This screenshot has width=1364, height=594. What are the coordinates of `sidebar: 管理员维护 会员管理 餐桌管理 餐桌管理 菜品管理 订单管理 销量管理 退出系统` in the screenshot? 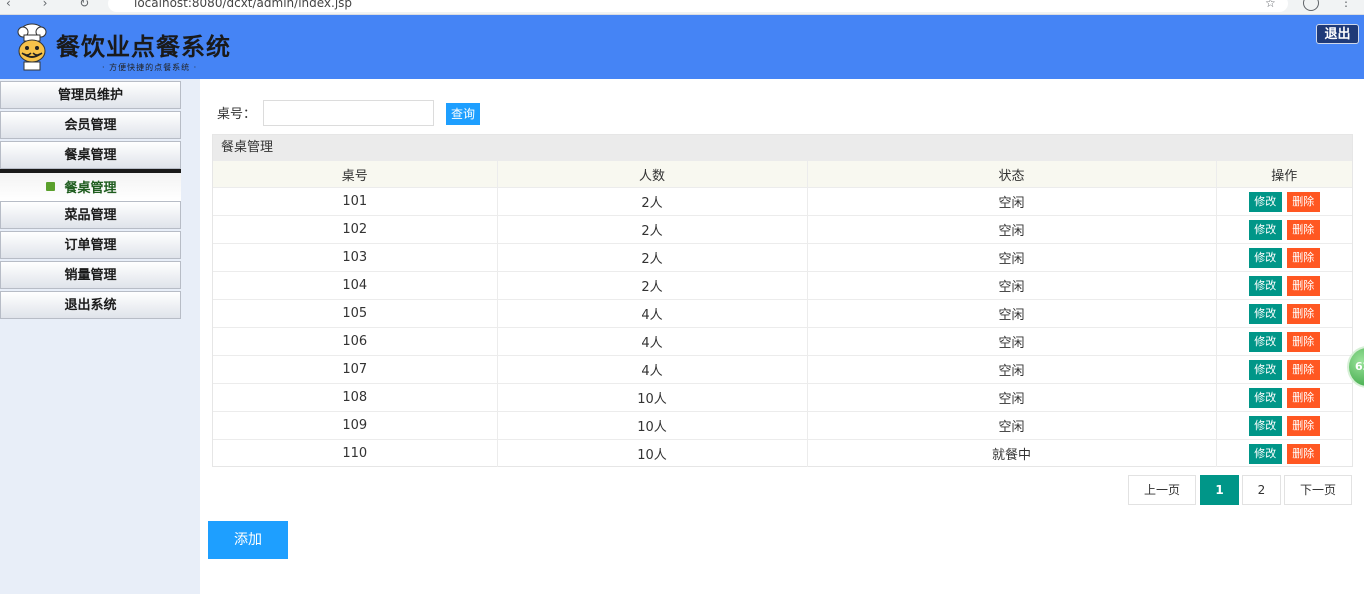 It's located at (100, 336).